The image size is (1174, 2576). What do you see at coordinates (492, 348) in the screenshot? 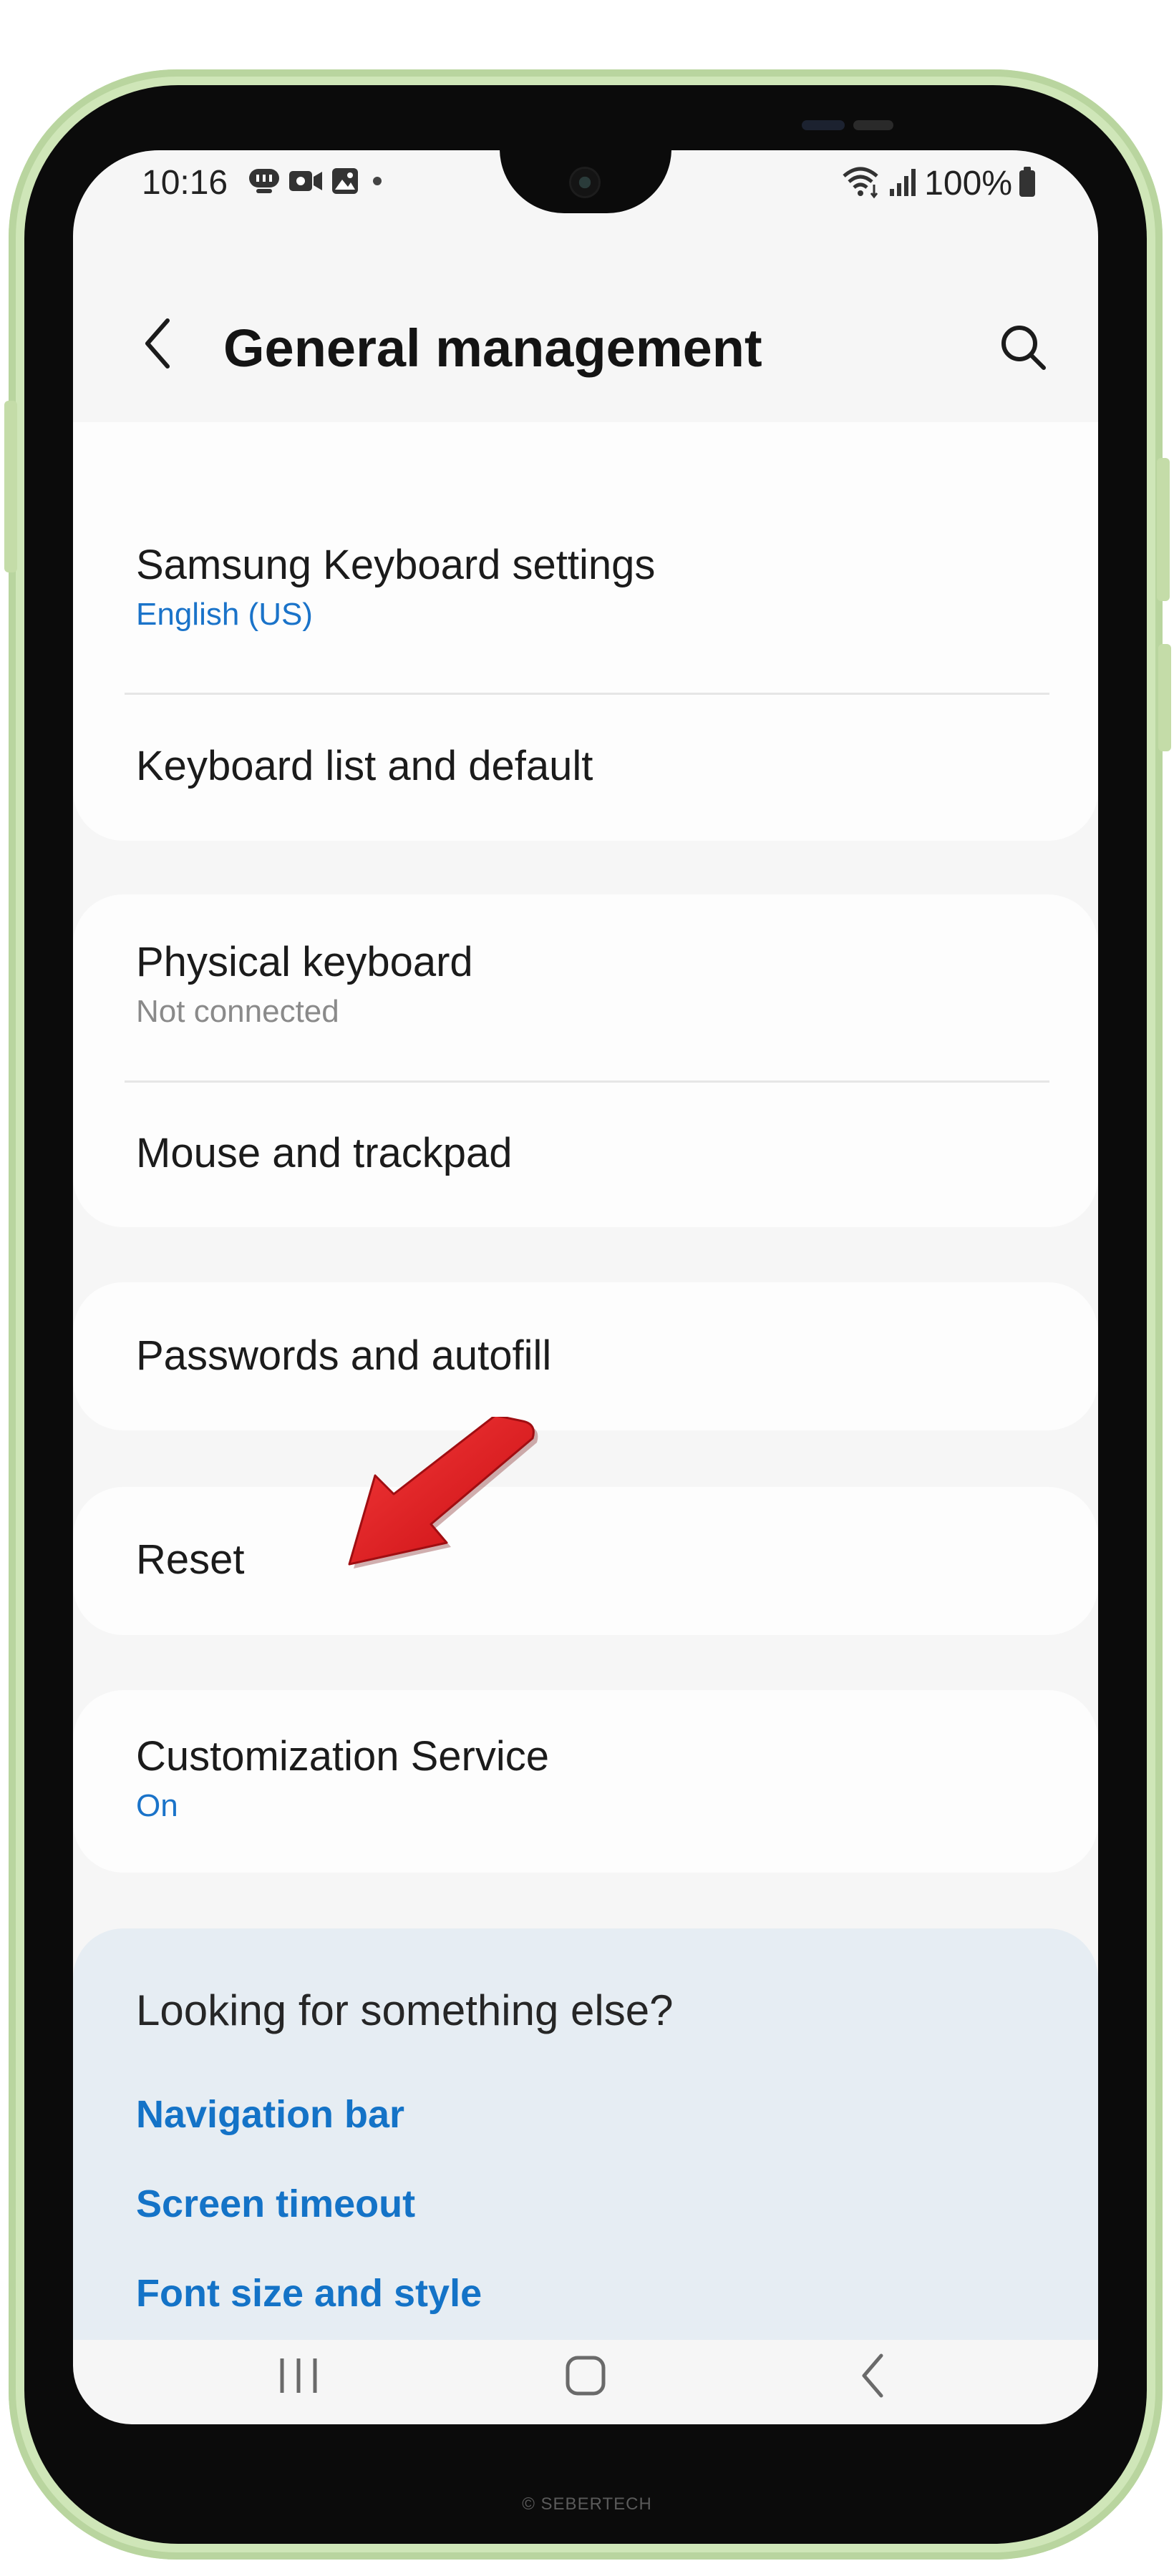
I see `page-title: General management` at bounding box center [492, 348].